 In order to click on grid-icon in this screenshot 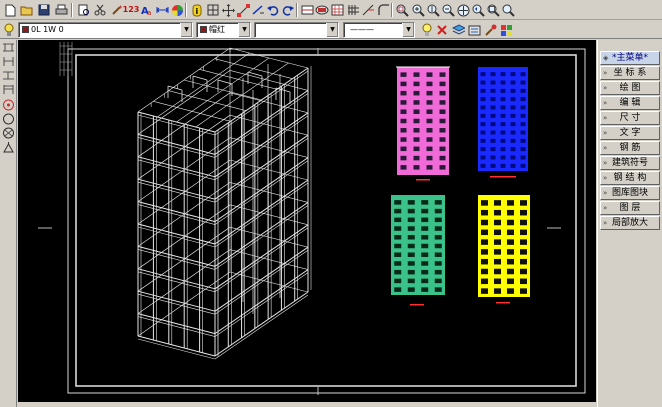, I will do `click(213, 10)`.